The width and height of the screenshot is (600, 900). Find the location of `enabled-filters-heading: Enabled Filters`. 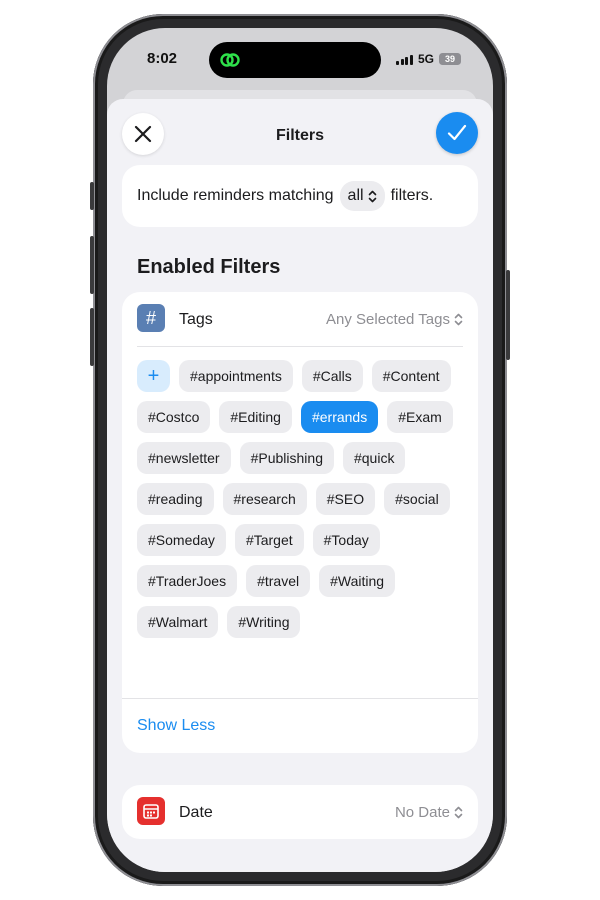

enabled-filters-heading: Enabled Filters is located at coordinates (209, 267).